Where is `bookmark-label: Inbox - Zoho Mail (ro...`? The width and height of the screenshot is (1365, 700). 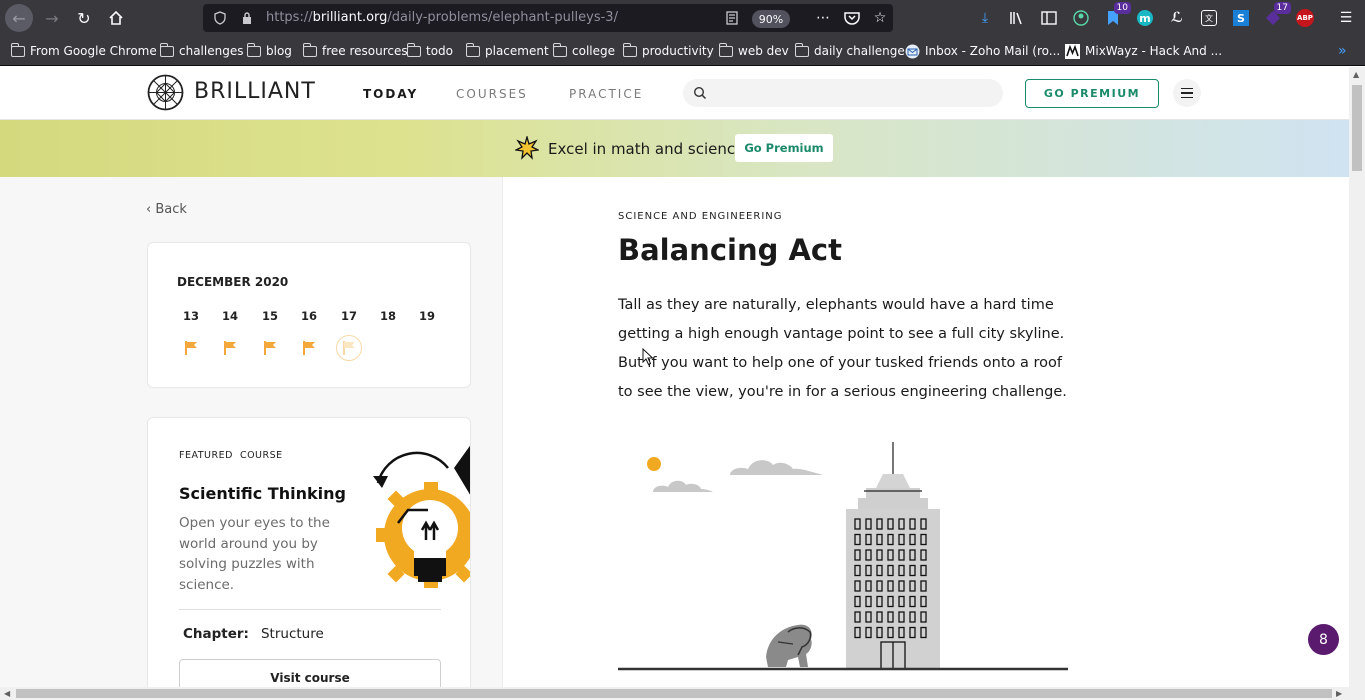 bookmark-label: Inbox - Zoho Mail (ro... is located at coordinates (993, 51).